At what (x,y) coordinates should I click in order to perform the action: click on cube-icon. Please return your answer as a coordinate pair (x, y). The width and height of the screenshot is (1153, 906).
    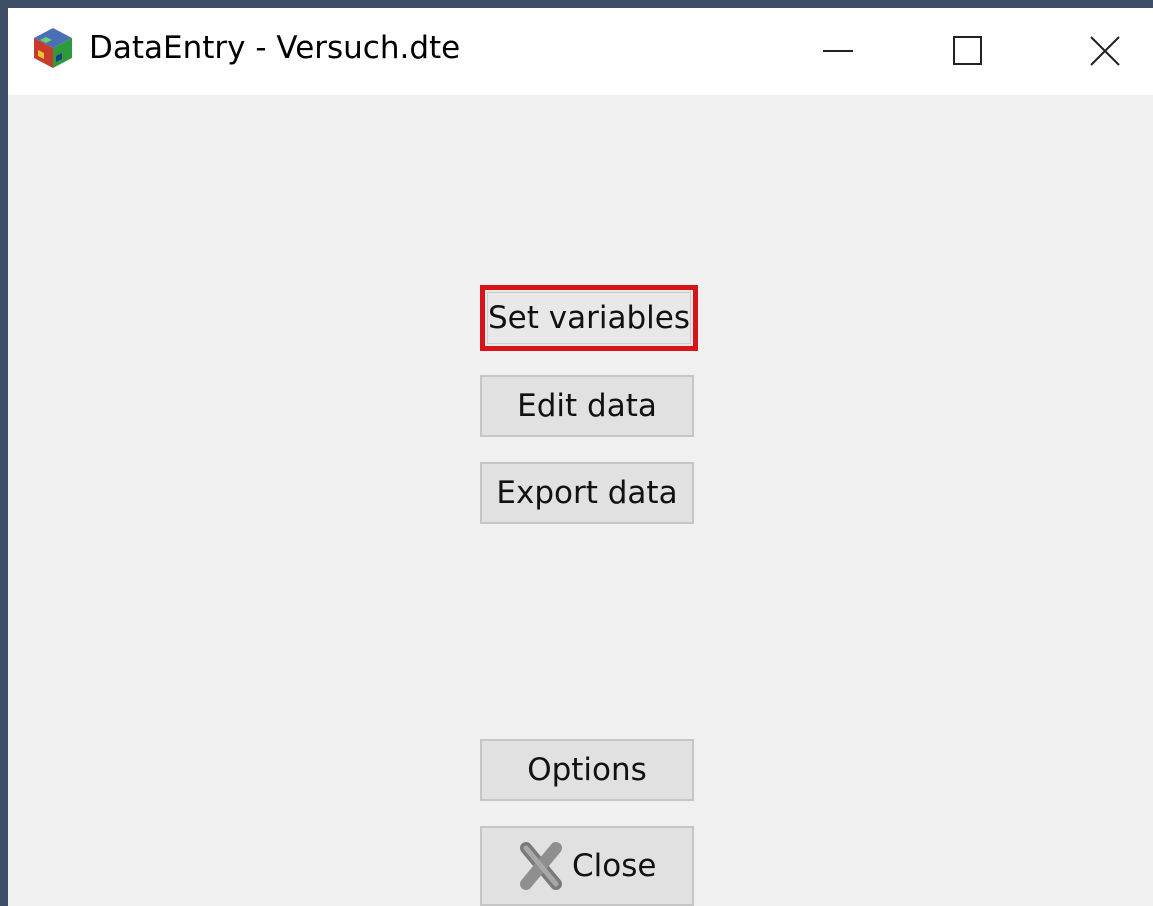
    Looking at the image, I should click on (53, 48).